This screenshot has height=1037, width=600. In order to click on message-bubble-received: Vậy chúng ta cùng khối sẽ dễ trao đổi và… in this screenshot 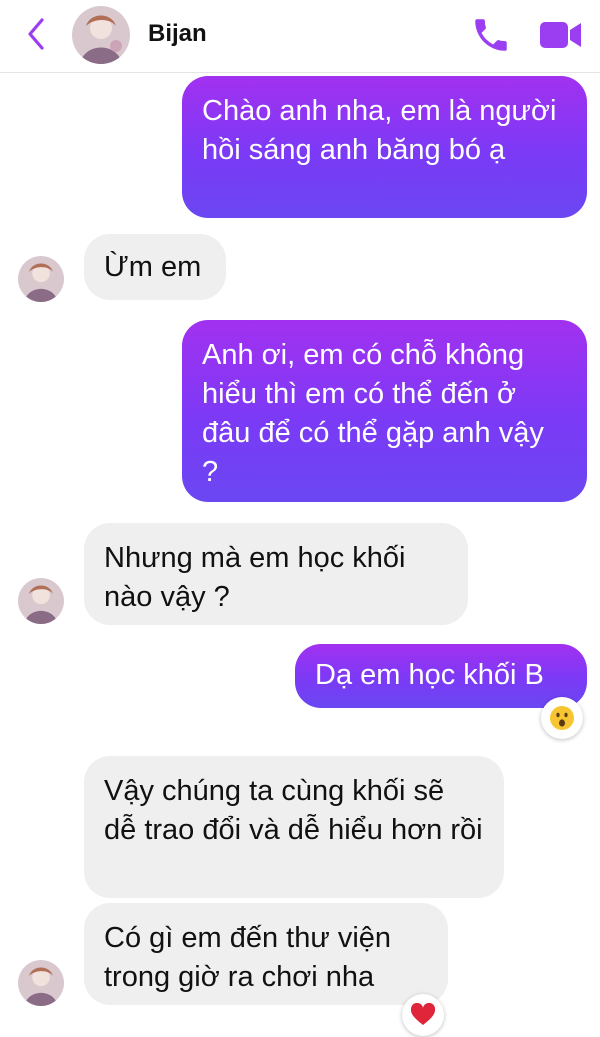, I will do `click(294, 827)`.